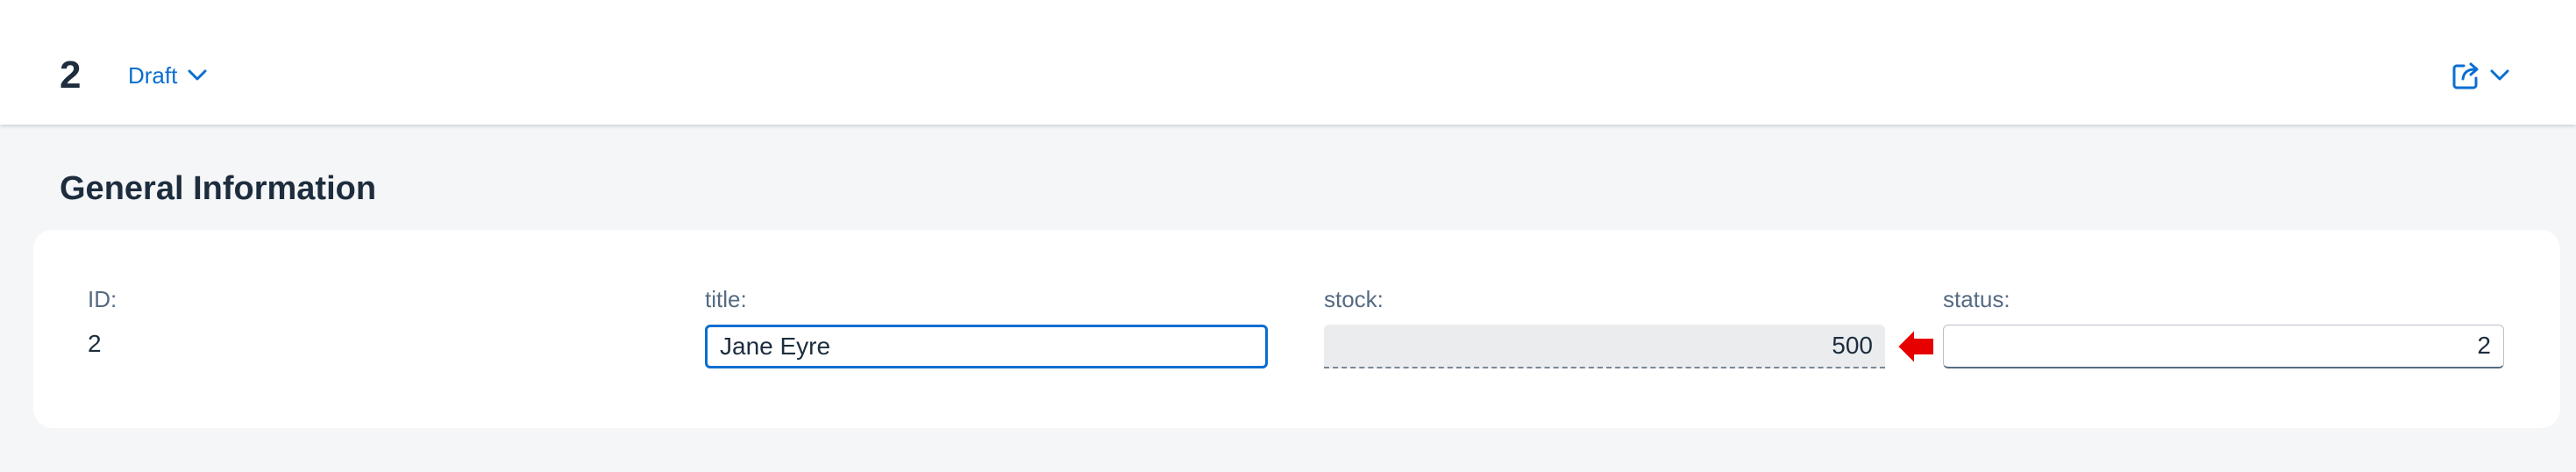  I want to click on red-arrow-icon, so click(1915, 347).